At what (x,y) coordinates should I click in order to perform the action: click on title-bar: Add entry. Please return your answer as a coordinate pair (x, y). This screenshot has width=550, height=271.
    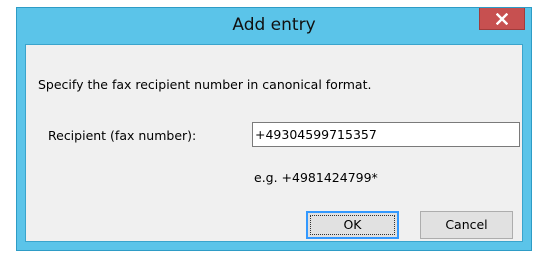
    Looking at the image, I should click on (274, 26).